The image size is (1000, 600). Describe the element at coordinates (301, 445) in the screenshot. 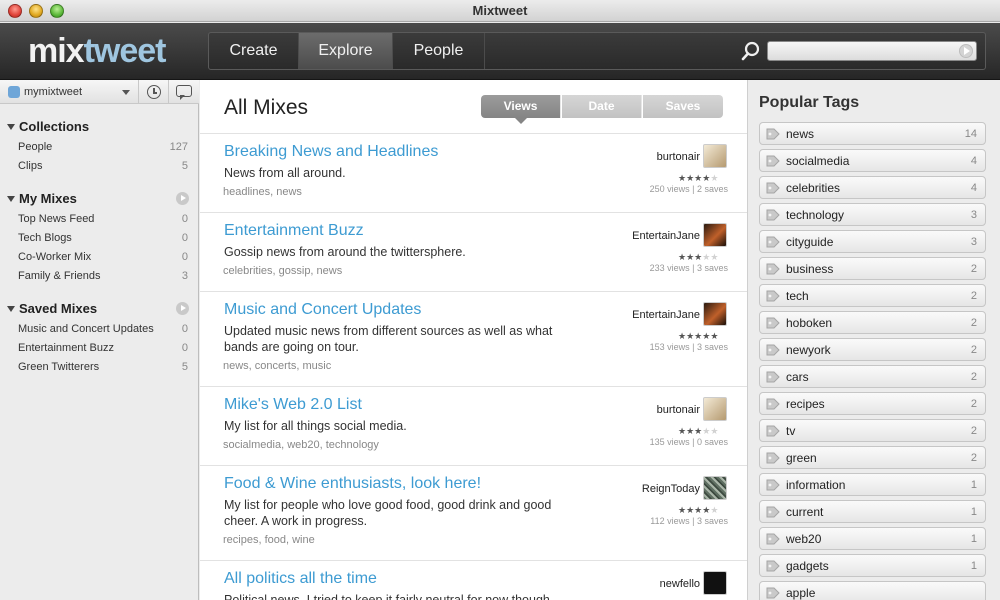

I see `mix-tags: socialmedia, web20, technology` at that location.